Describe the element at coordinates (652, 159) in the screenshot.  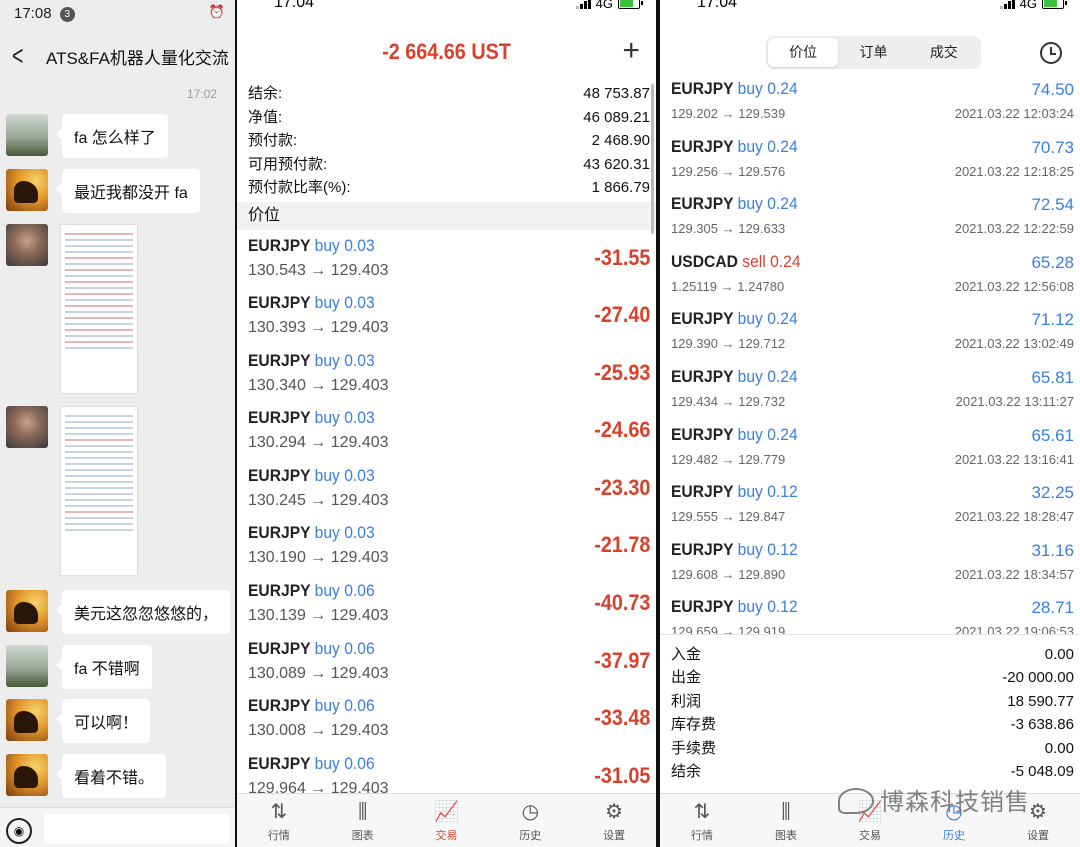
I see `scrollbar` at that location.